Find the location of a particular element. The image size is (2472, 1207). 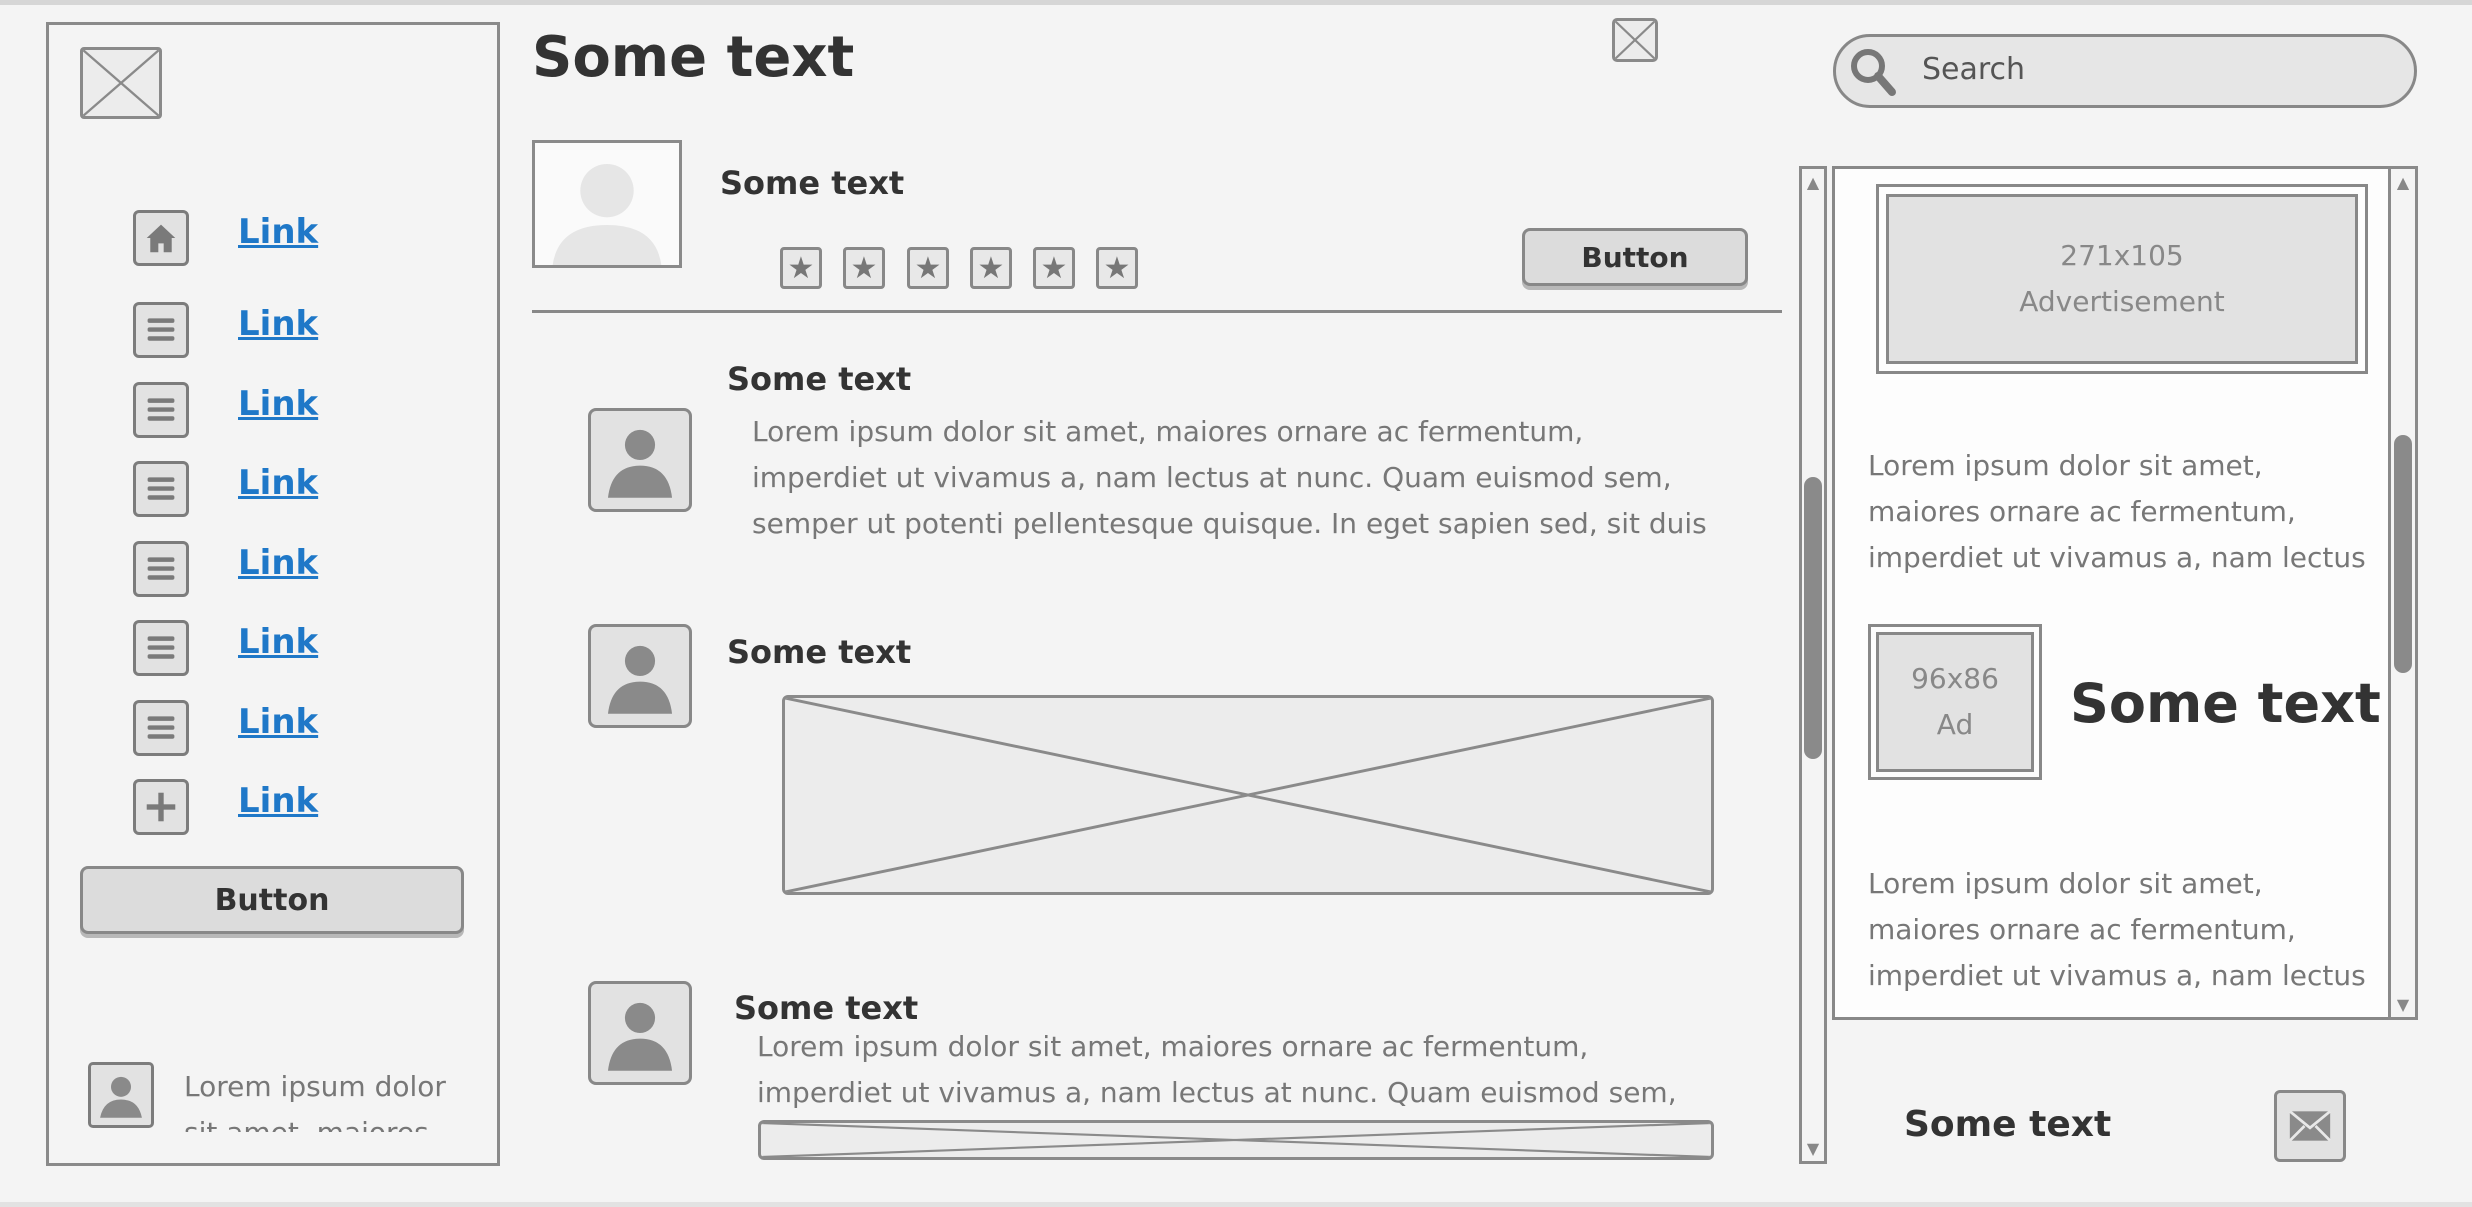

small-advertisement: 96x86 Ad is located at coordinates (1955, 702).